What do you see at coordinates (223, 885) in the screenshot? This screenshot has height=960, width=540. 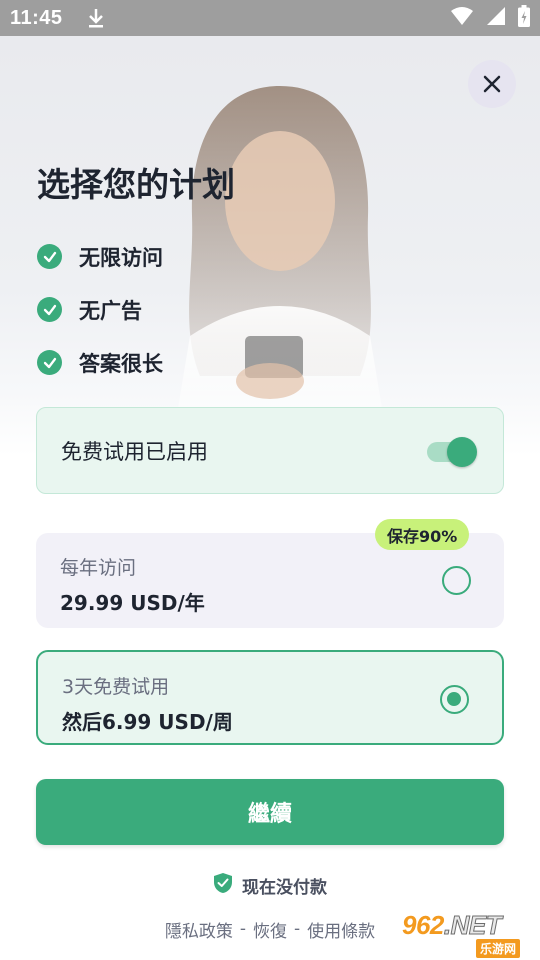 I see `shield-check-icon` at bounding box center [223, 885].